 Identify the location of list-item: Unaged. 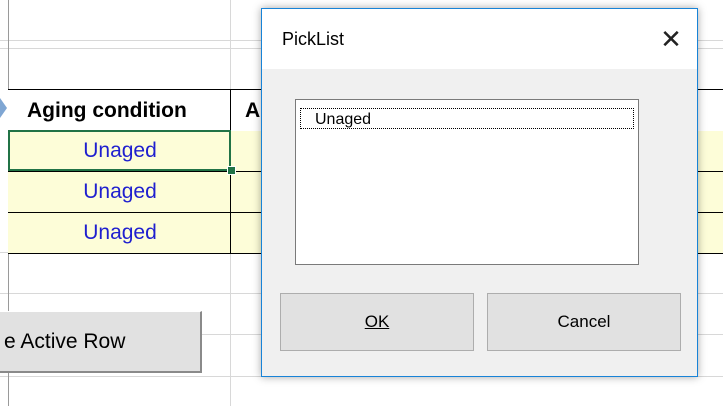
(467, 118).